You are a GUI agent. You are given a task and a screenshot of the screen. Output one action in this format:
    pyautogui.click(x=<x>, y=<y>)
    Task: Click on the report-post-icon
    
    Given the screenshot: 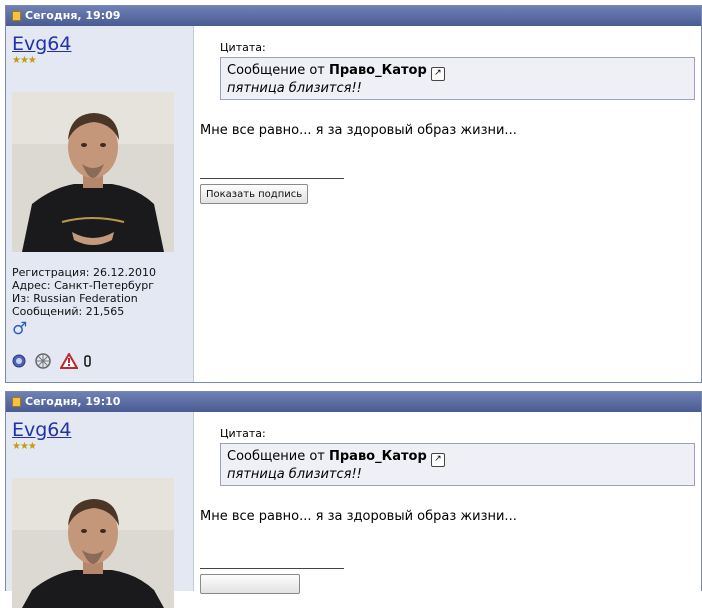 What is the action you would take?
    pyautogui.click(x=69, y=361)
    